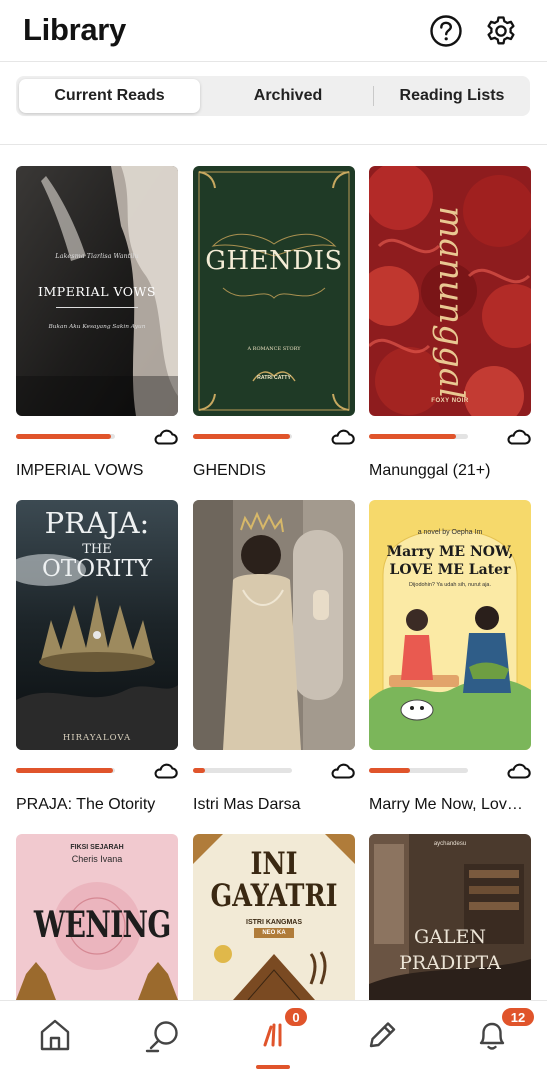 The image size is (547, 1080). What do you see at coordinates (274, 378) in the screenshot?
I see `cover-author: RATRI CATTY` at bounding box center [274, 378].